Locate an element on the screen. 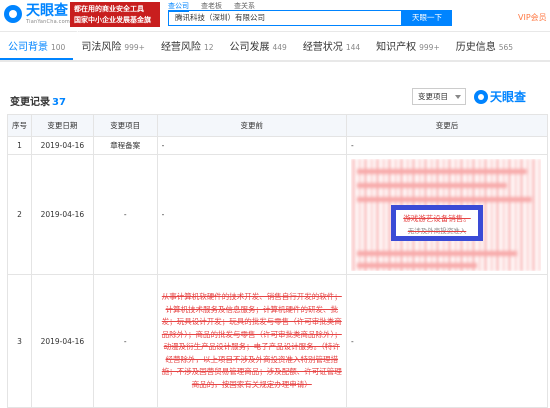 This screenshot has height=408, width=550. blurred-content: 游戏游艺设备销售。 无涉及外商投资准入 is located at coordinates (446, 214).